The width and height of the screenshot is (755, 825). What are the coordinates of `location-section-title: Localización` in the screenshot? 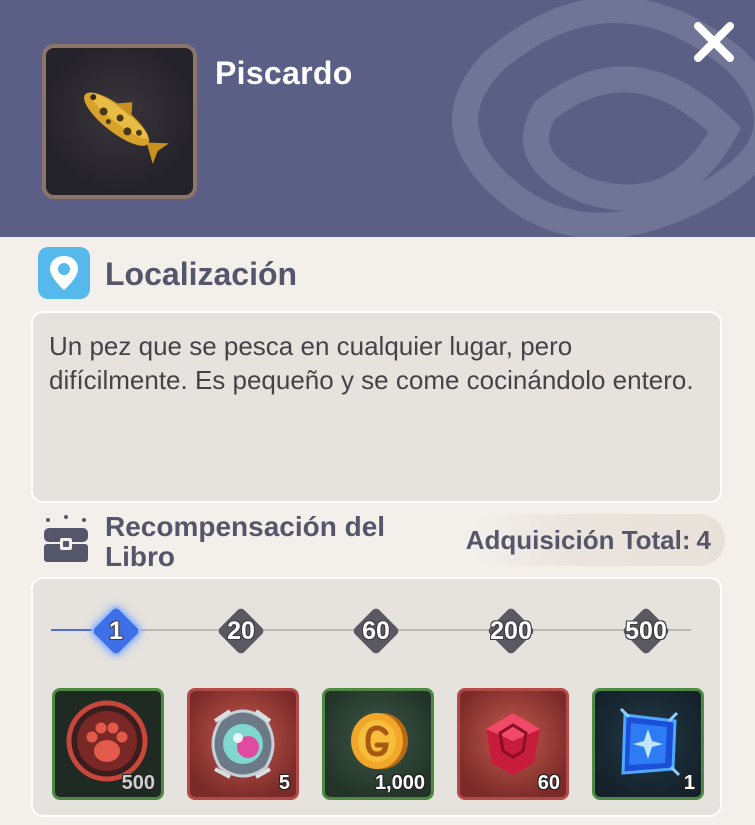 It's located at (201, 274).